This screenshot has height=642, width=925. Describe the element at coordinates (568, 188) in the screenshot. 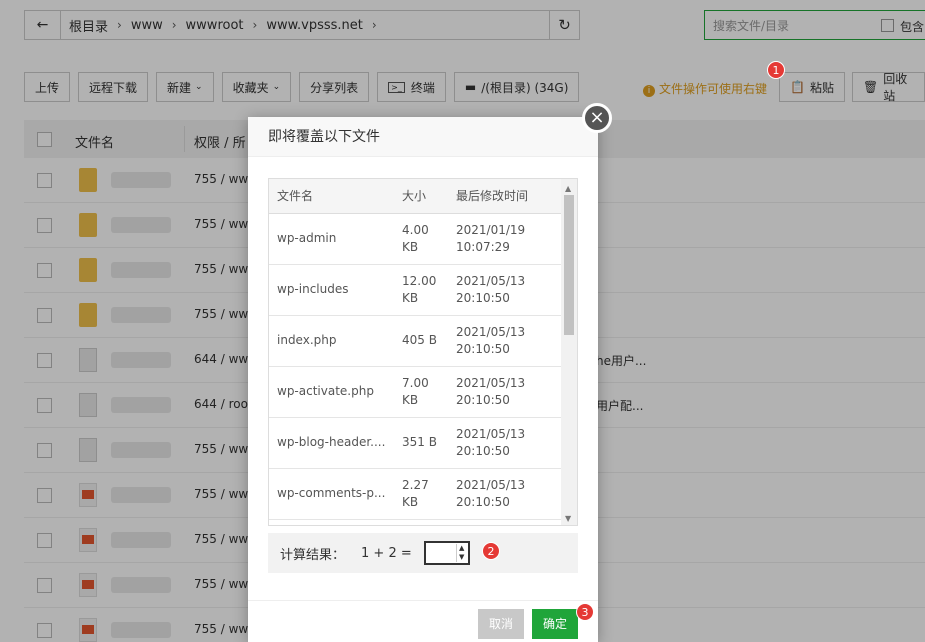

I see `scroll-up-icon: ▲` at that location.